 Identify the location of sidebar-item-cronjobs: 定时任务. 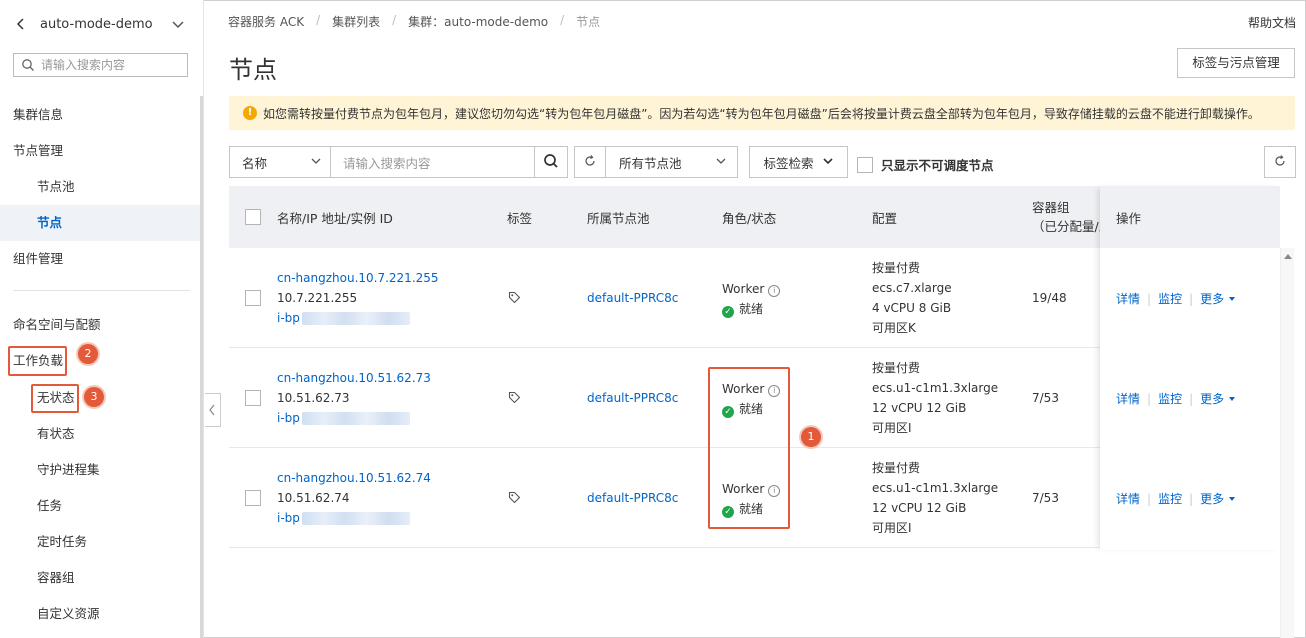
(100, 542).